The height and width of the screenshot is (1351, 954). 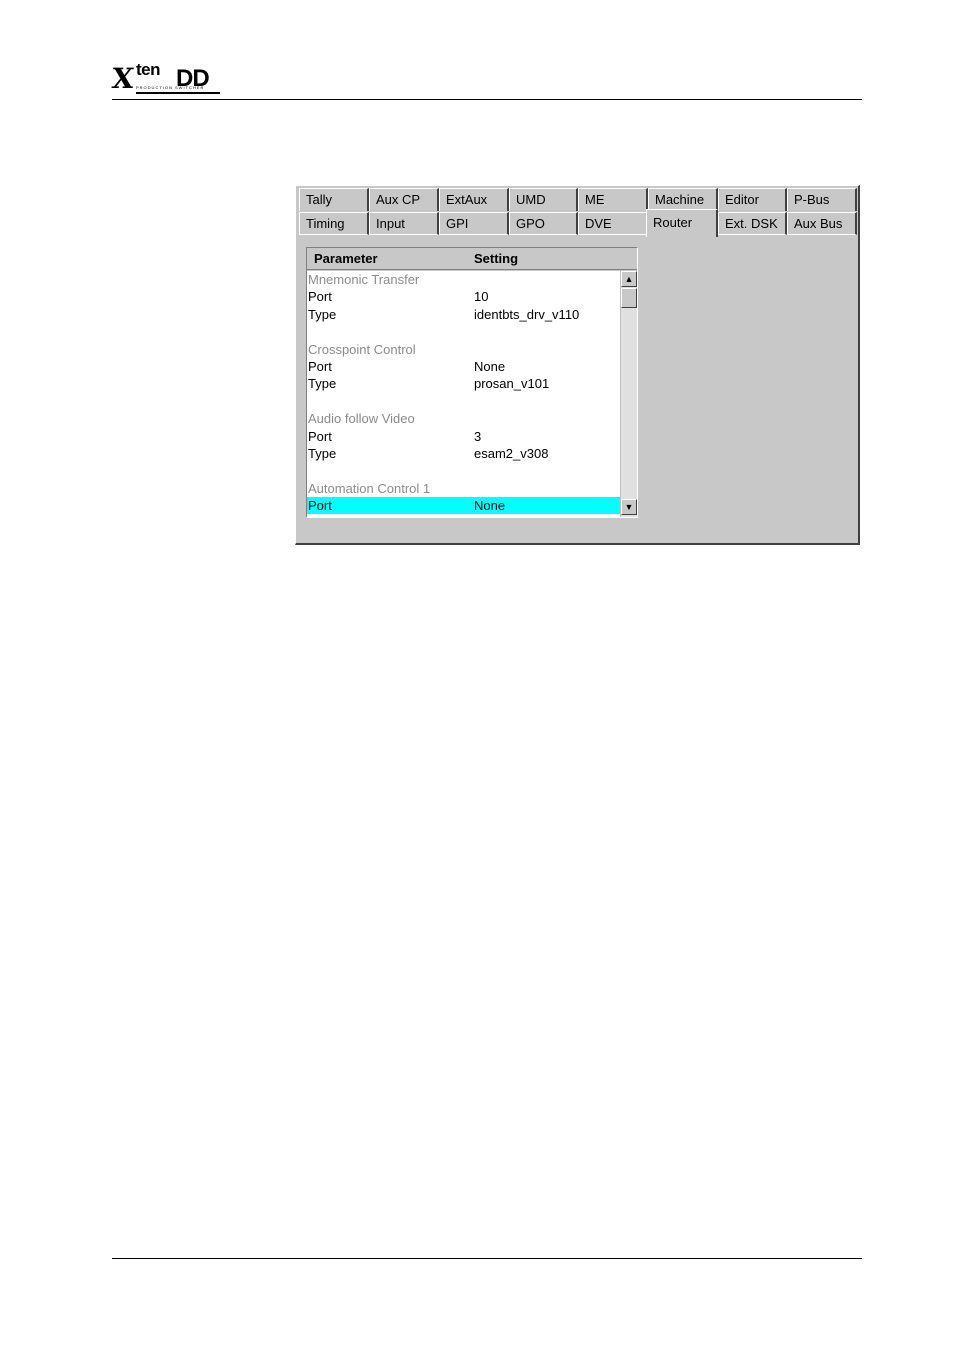 I want to click on tab-tally: Tally, so click(x=334, y=199).